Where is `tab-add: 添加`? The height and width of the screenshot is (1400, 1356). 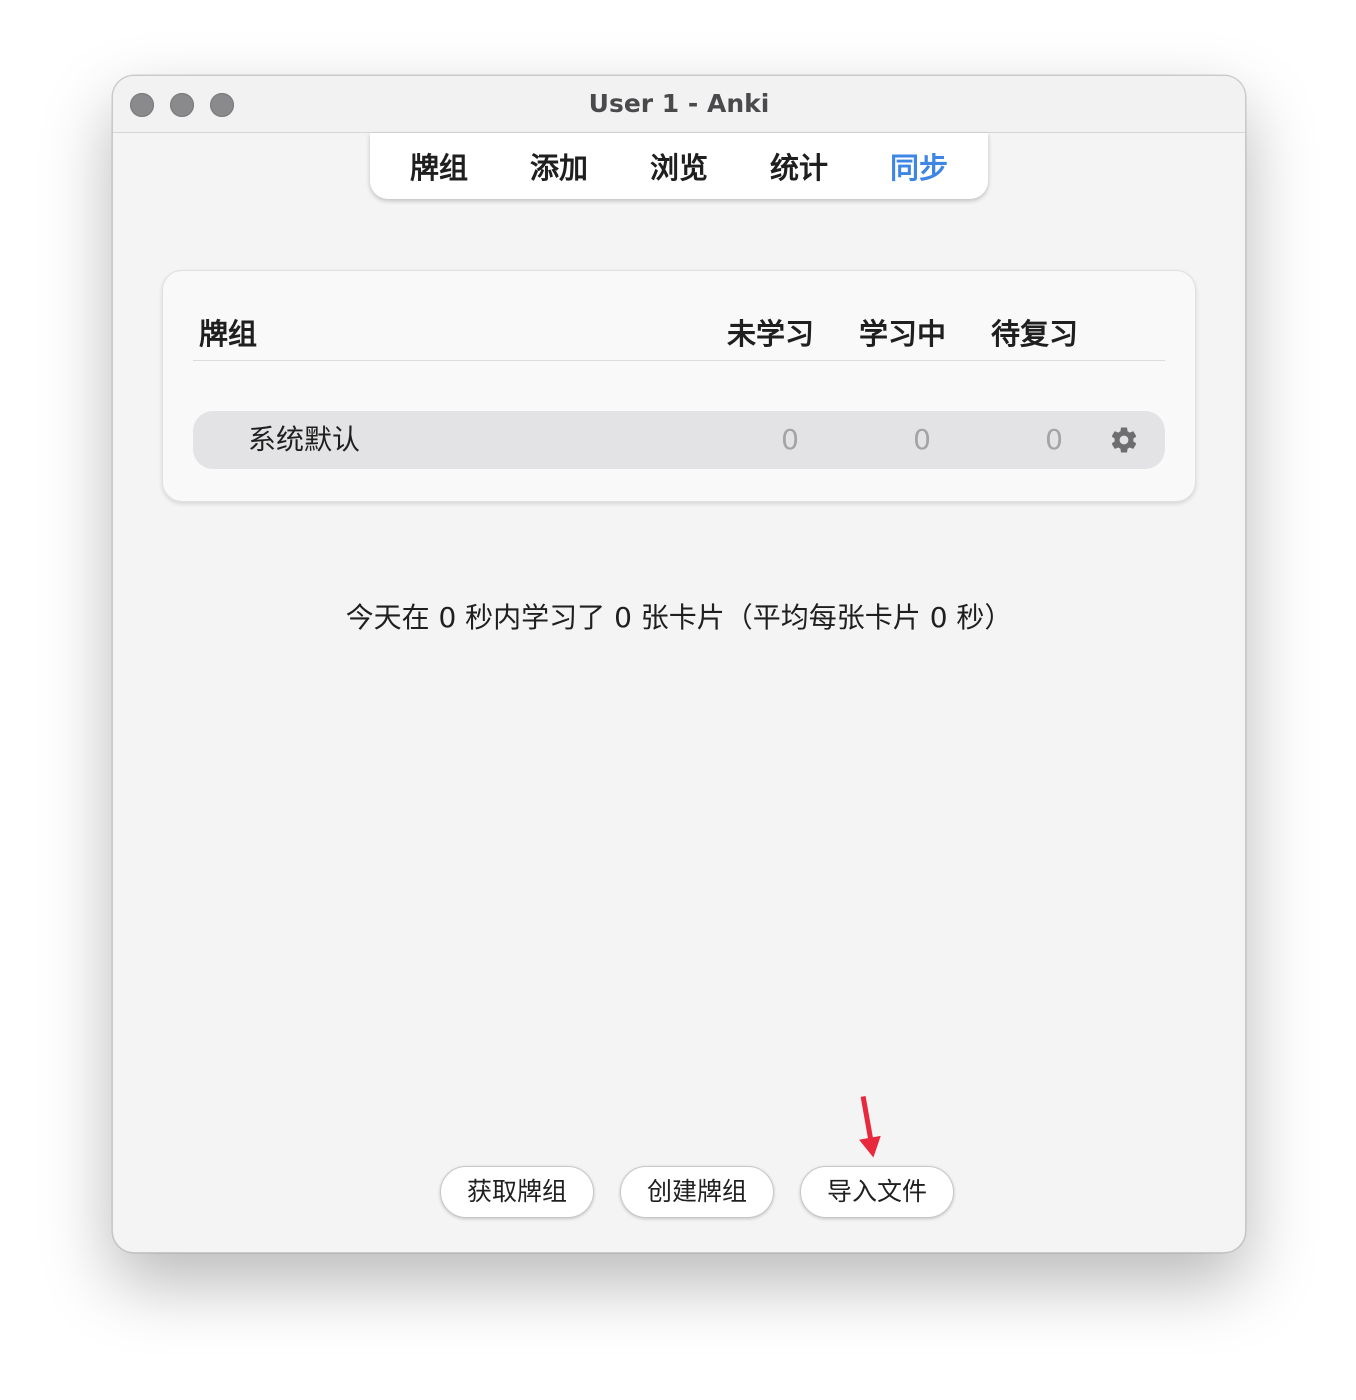 tab-add: 添加 is located at coordinates (559, 166).